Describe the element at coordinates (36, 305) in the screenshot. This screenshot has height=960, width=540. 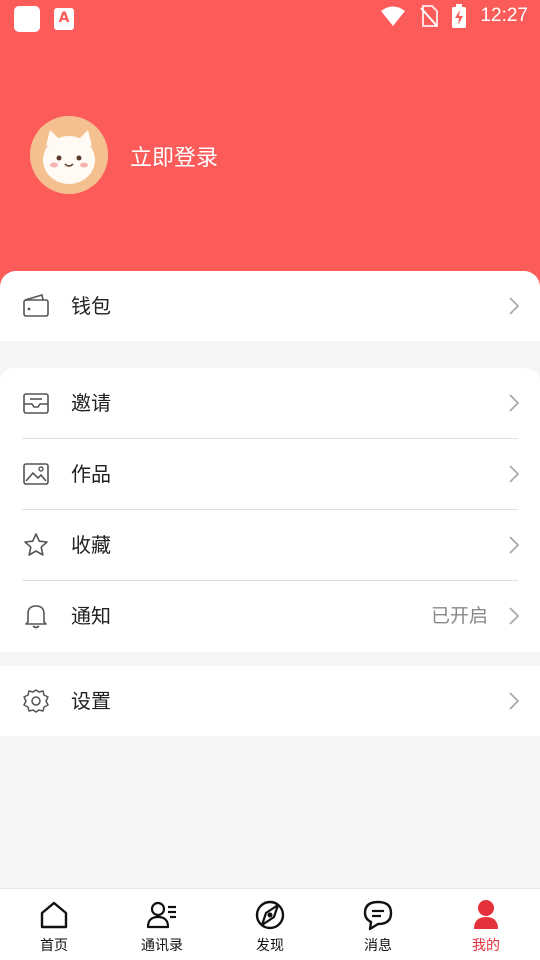
I see `wallet-icon` at that location.